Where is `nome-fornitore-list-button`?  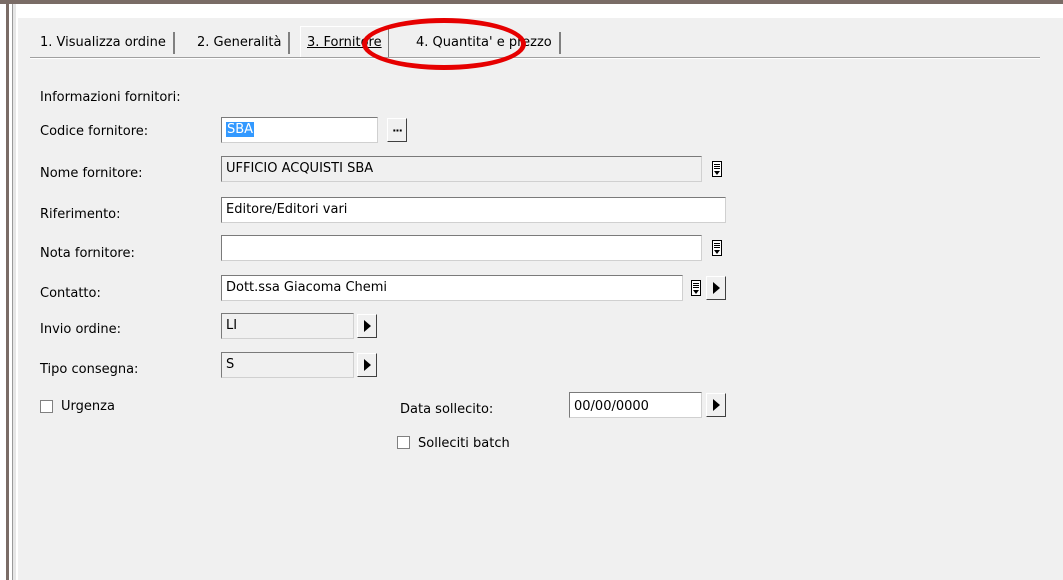
nome-fornitore-list-button is located at coordinates (717, 169).